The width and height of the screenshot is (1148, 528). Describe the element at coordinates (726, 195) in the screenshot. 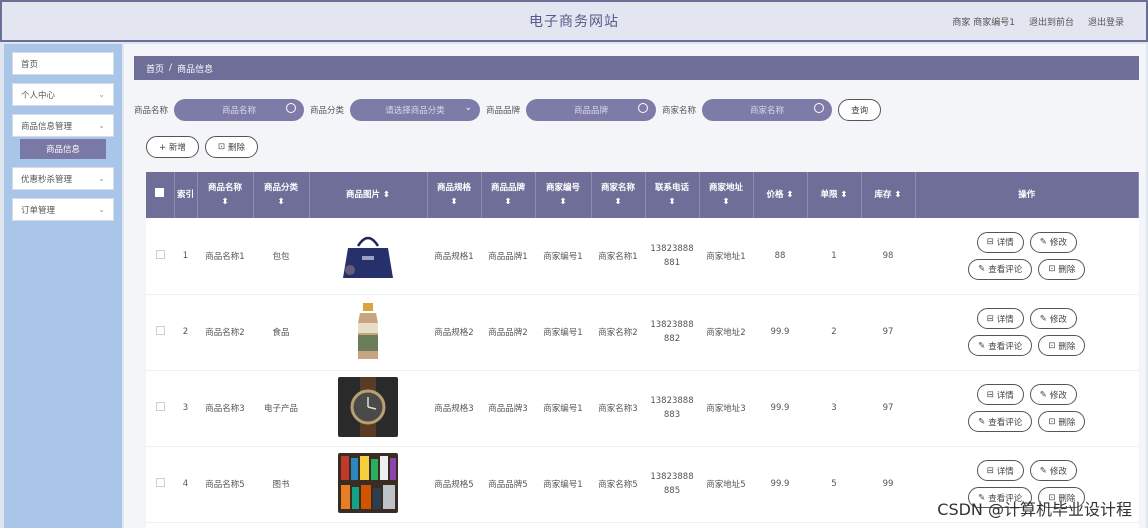

I see `col-address: 商家地址 ⬍` at that location.